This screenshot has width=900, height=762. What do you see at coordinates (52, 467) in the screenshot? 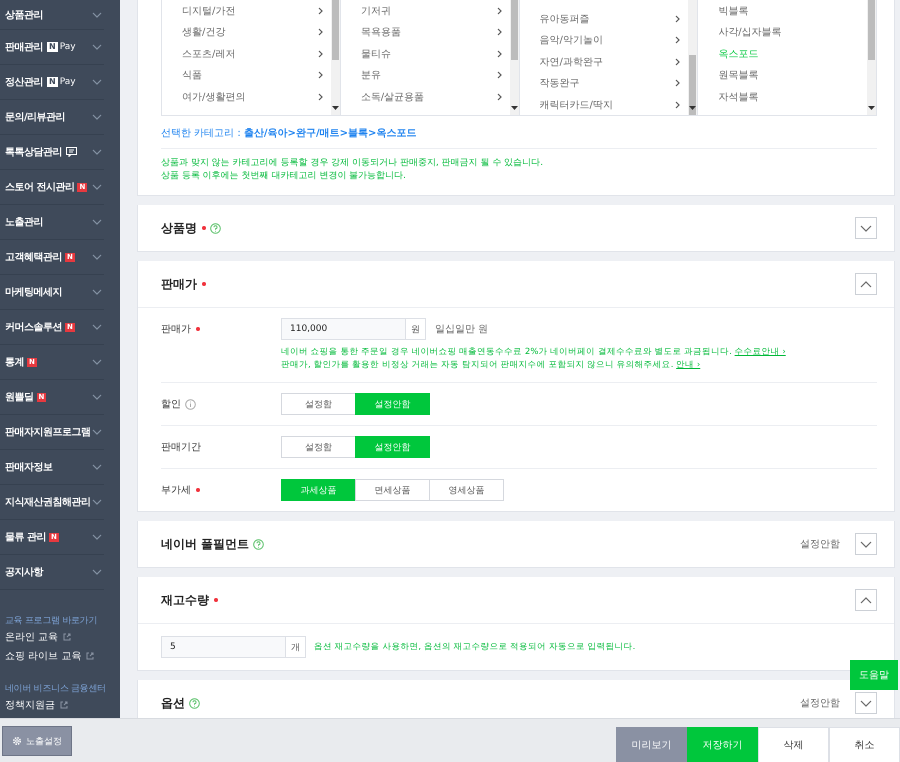
I see `menu-item: 판매자정보` at bounding box center [52, 467].